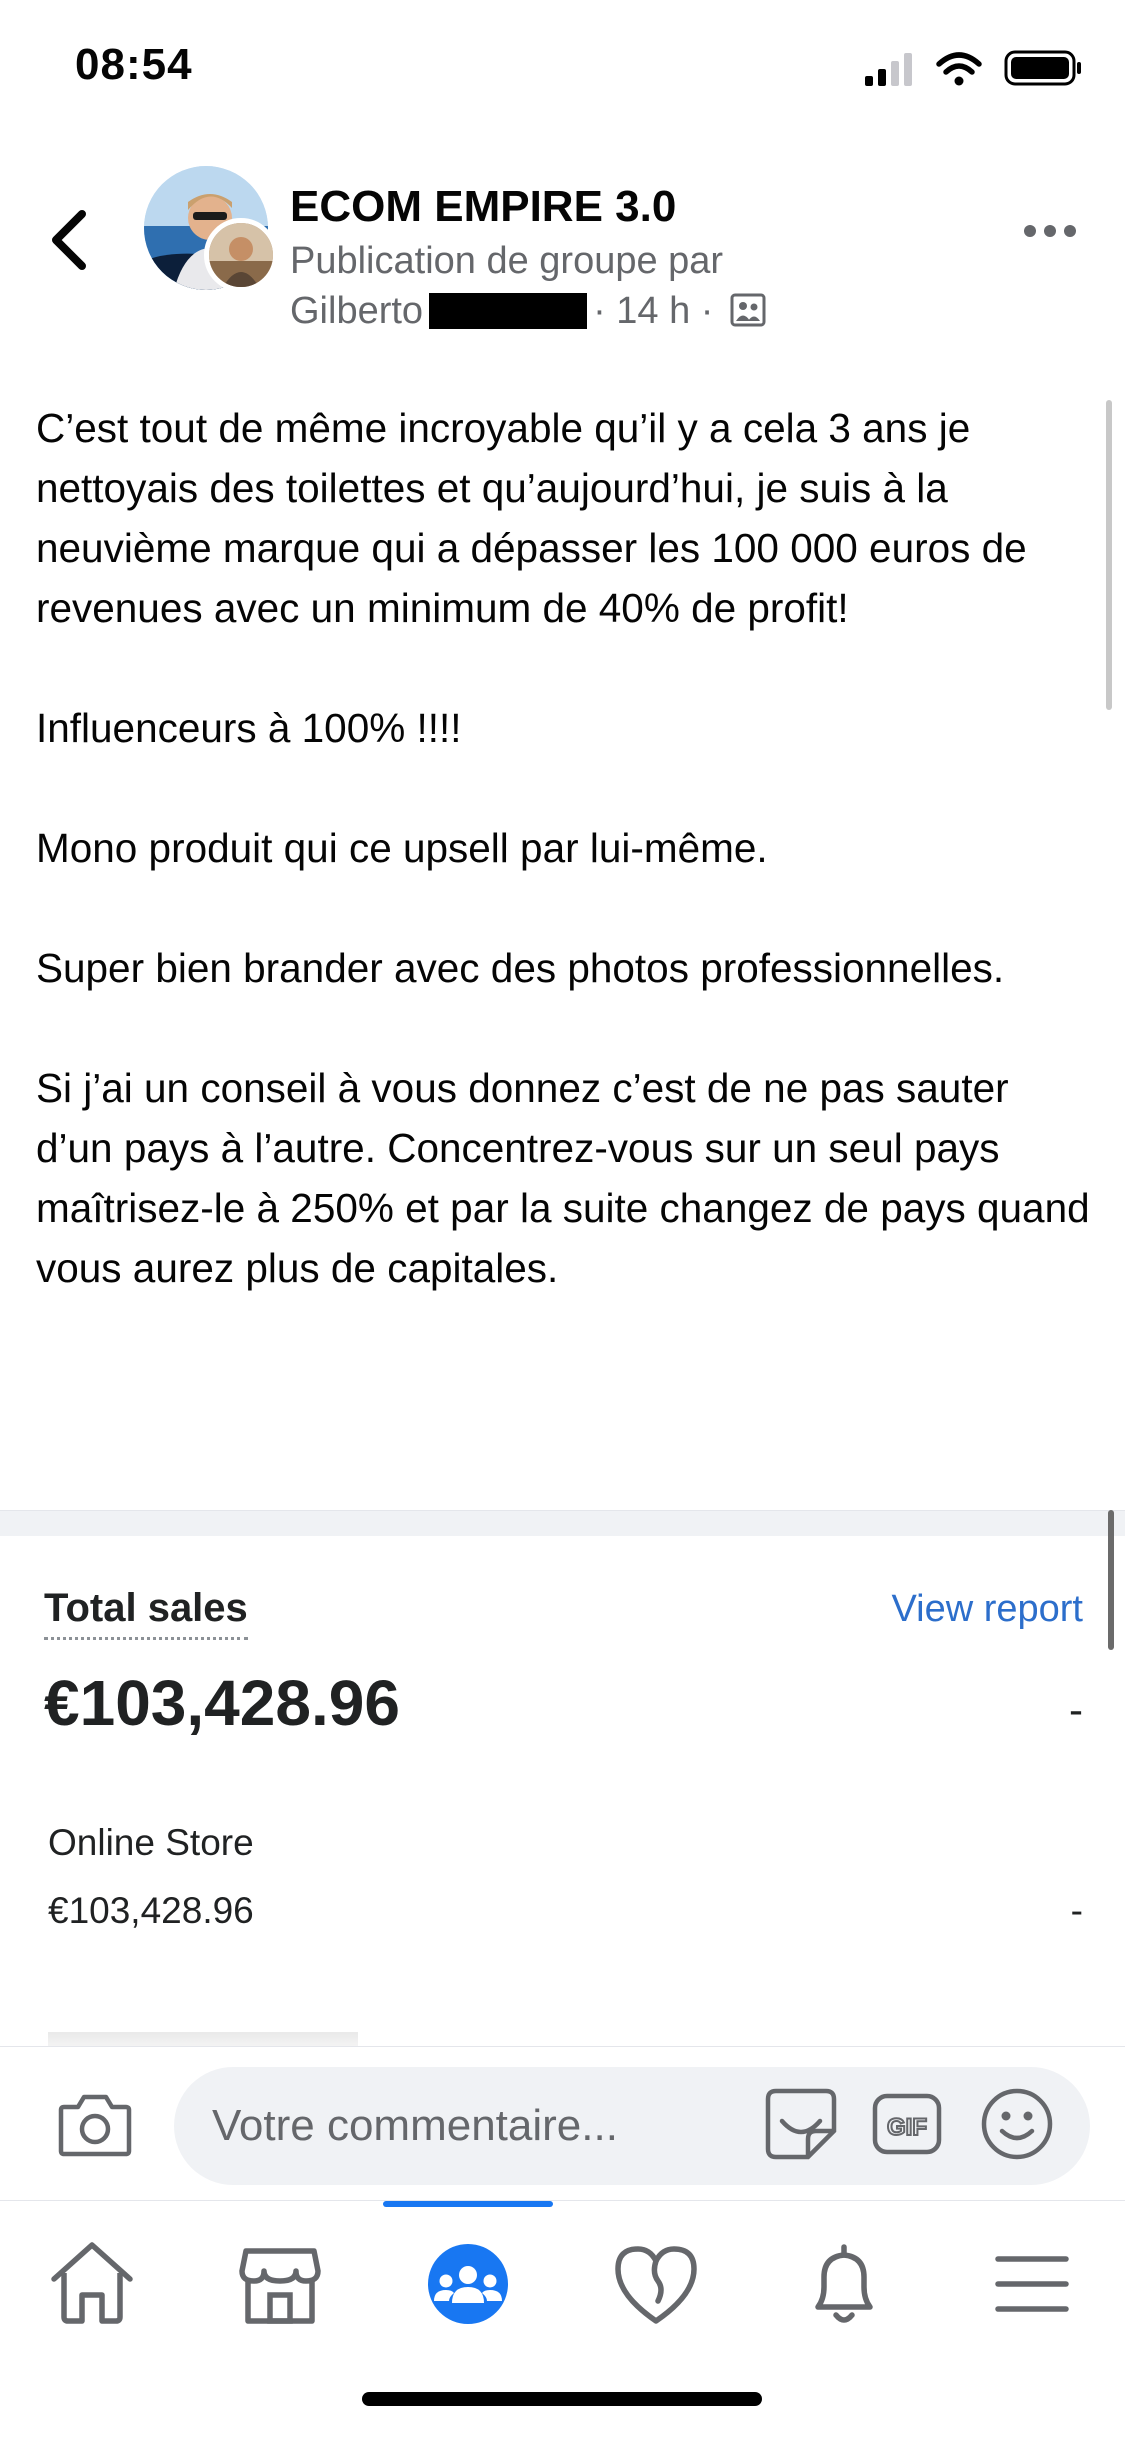 The image size is (1125, 2437). Describe the element at coordinates (748, 310) in the screenshot. I see `group-privacy-icon` at that location.